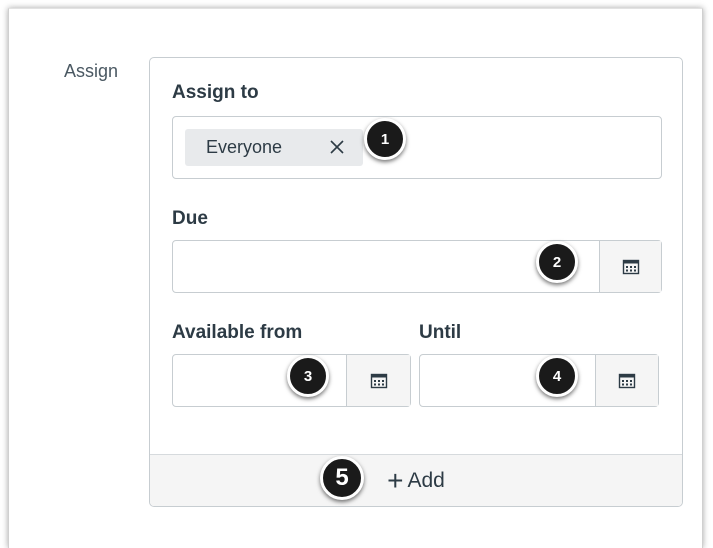 This screenshot has width=713, height=548. I want to click on close-icon, so click(337, 147).